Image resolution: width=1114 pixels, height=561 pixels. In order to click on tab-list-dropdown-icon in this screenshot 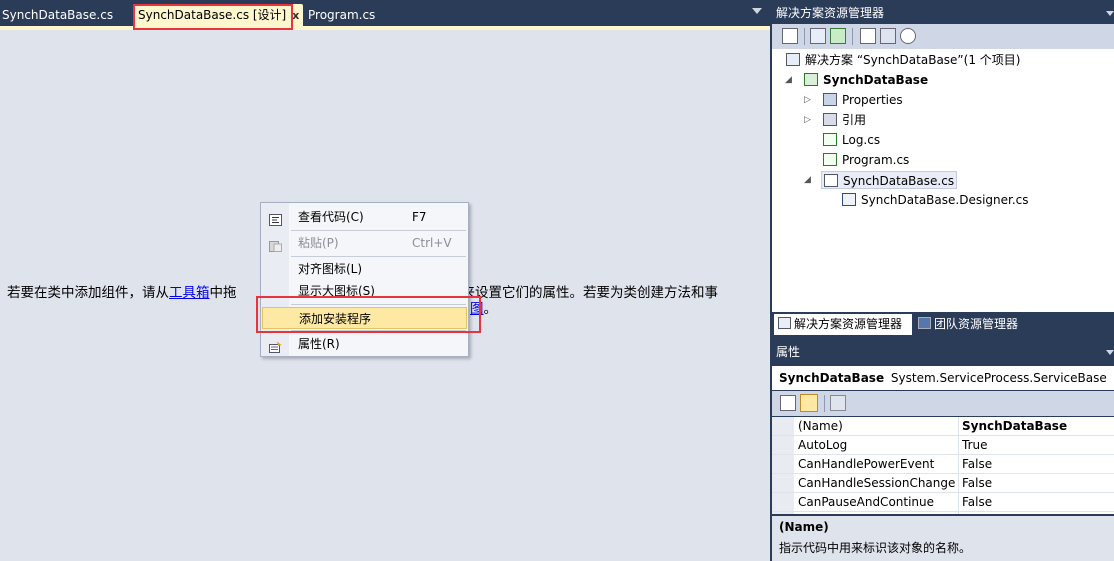, I will do `click(757, 11)`.